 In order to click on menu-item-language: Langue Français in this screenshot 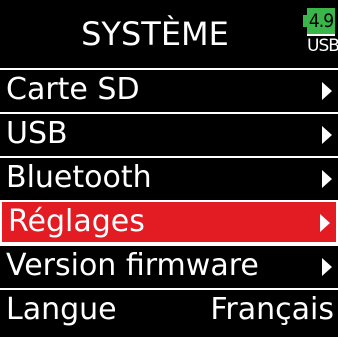, I will do `click(169, 310)`.